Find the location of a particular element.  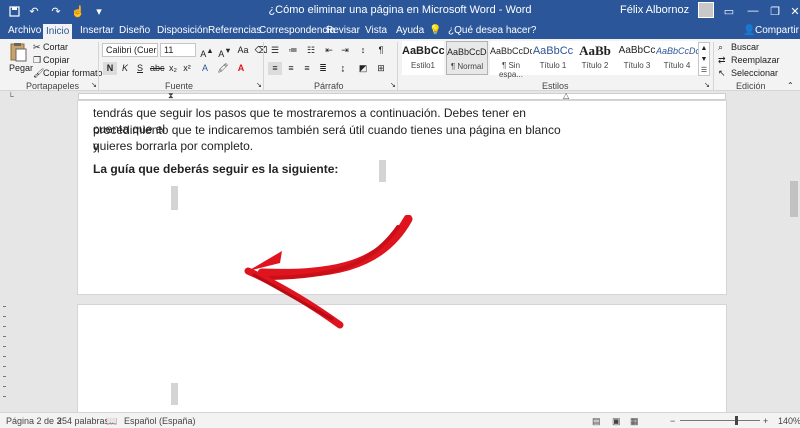

collapse-ribbon-icon: ⌃ is located at coordinates (790, 85).